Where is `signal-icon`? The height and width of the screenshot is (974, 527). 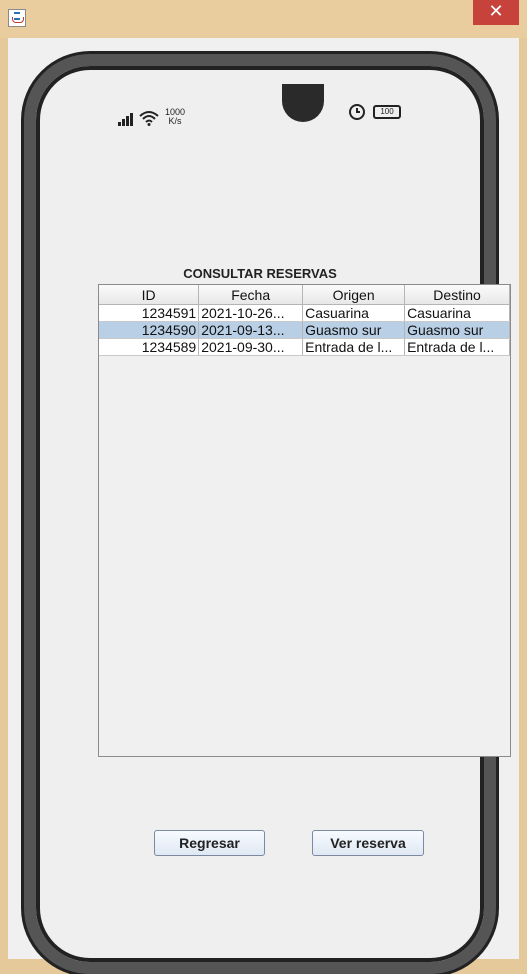 signal-icon is located at coordinates (125, 119).